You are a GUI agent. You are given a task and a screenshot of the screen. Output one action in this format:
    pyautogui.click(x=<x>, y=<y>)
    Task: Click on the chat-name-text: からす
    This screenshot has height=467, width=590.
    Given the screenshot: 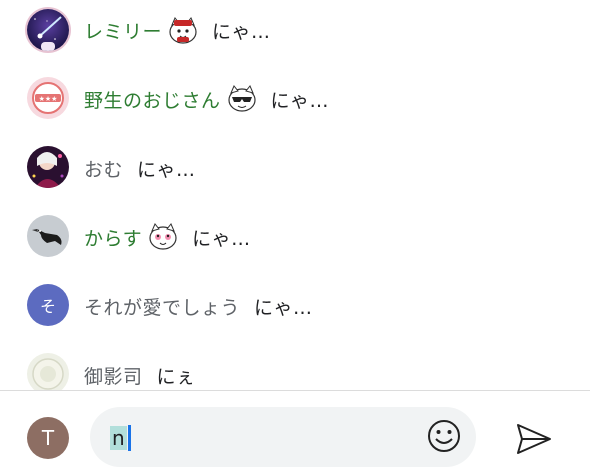 What is the action you would take?
    pyautogui.click(x=113, y=238)
    